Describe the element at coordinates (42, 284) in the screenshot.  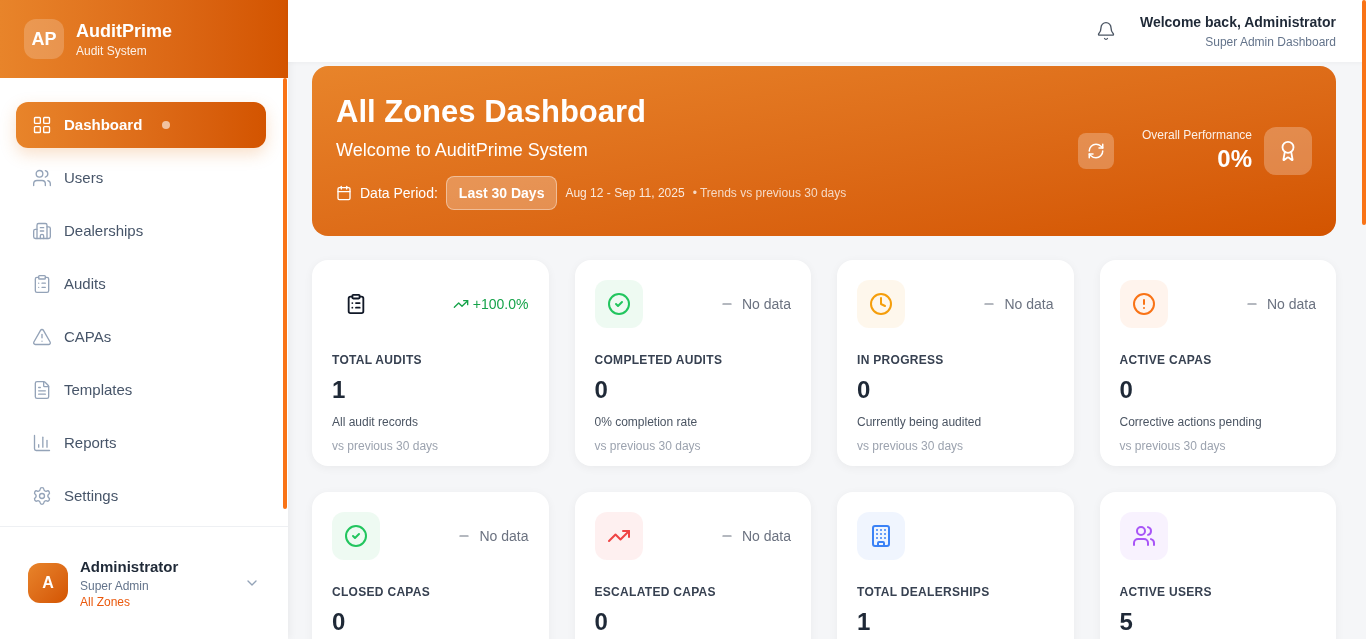
I see `clipboard-icon` at that location.